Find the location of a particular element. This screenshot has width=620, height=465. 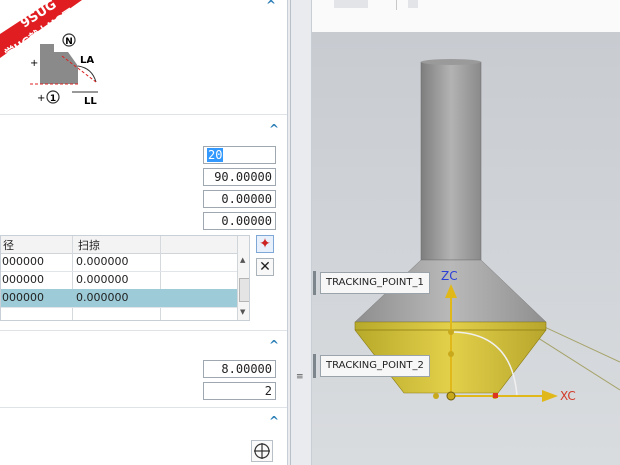

one-label: 1 is located at coordinates (53, 99).